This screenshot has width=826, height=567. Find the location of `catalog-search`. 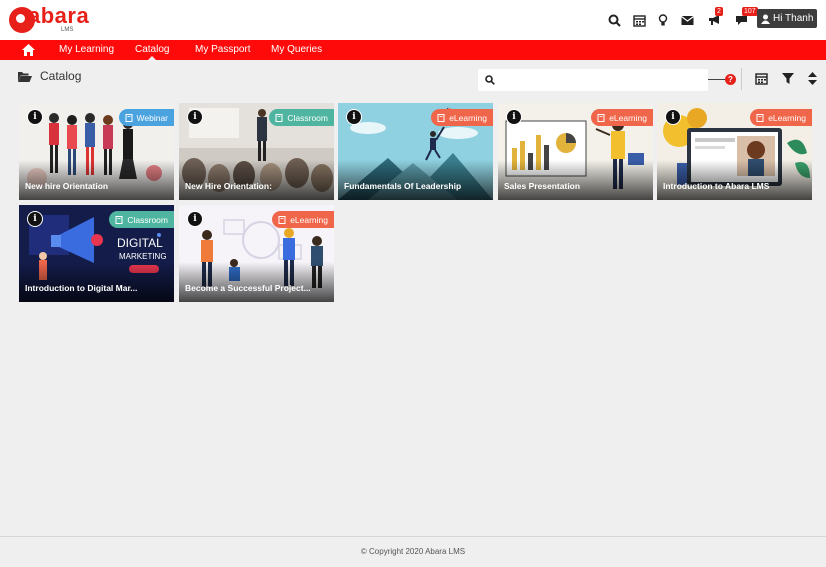

catalog-search is located at coordinates (593, 80).